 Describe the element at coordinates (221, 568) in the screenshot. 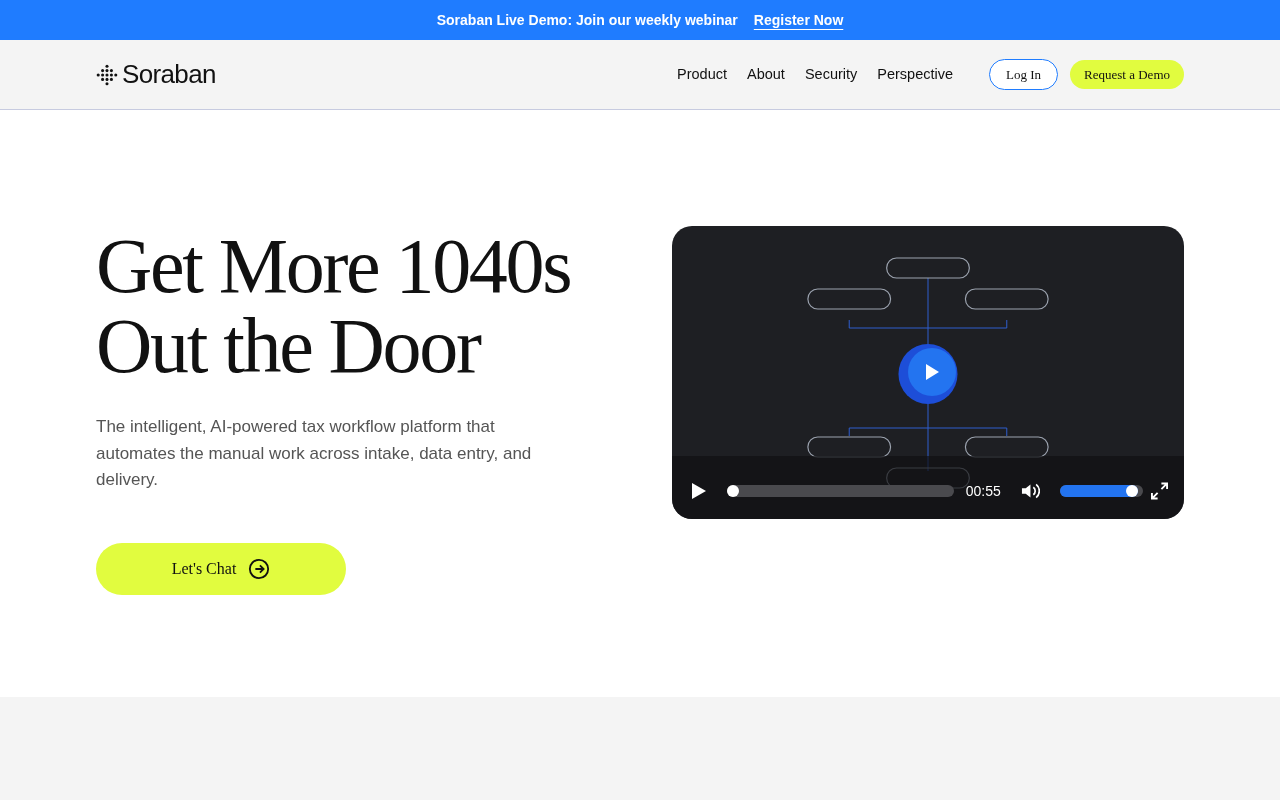

I see `chat-button: Let's Chat` at that location.